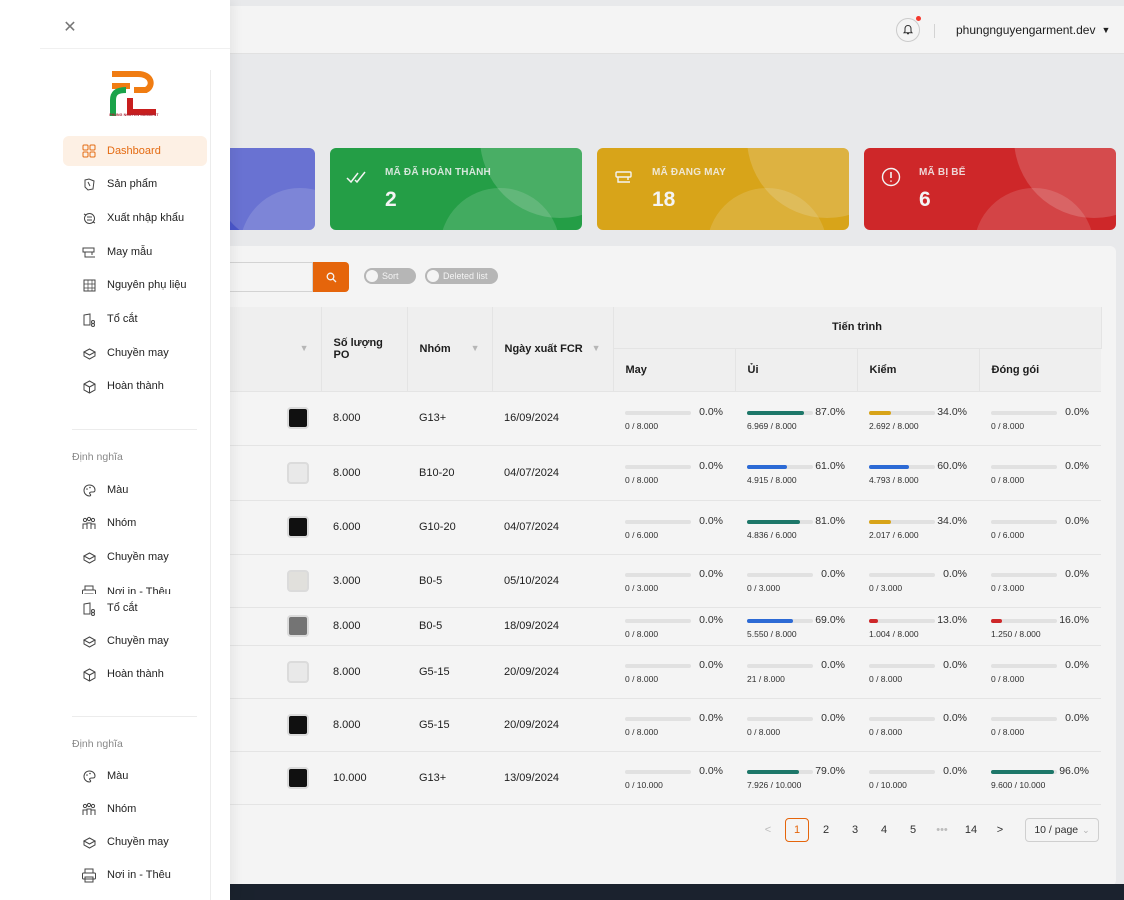 Image resolution: width=1124 pixels, height=900 pixels. What do you see at coordinates (89, 285) in the screenshot?
I see `materials-icon` at bounding box center [89, 285].